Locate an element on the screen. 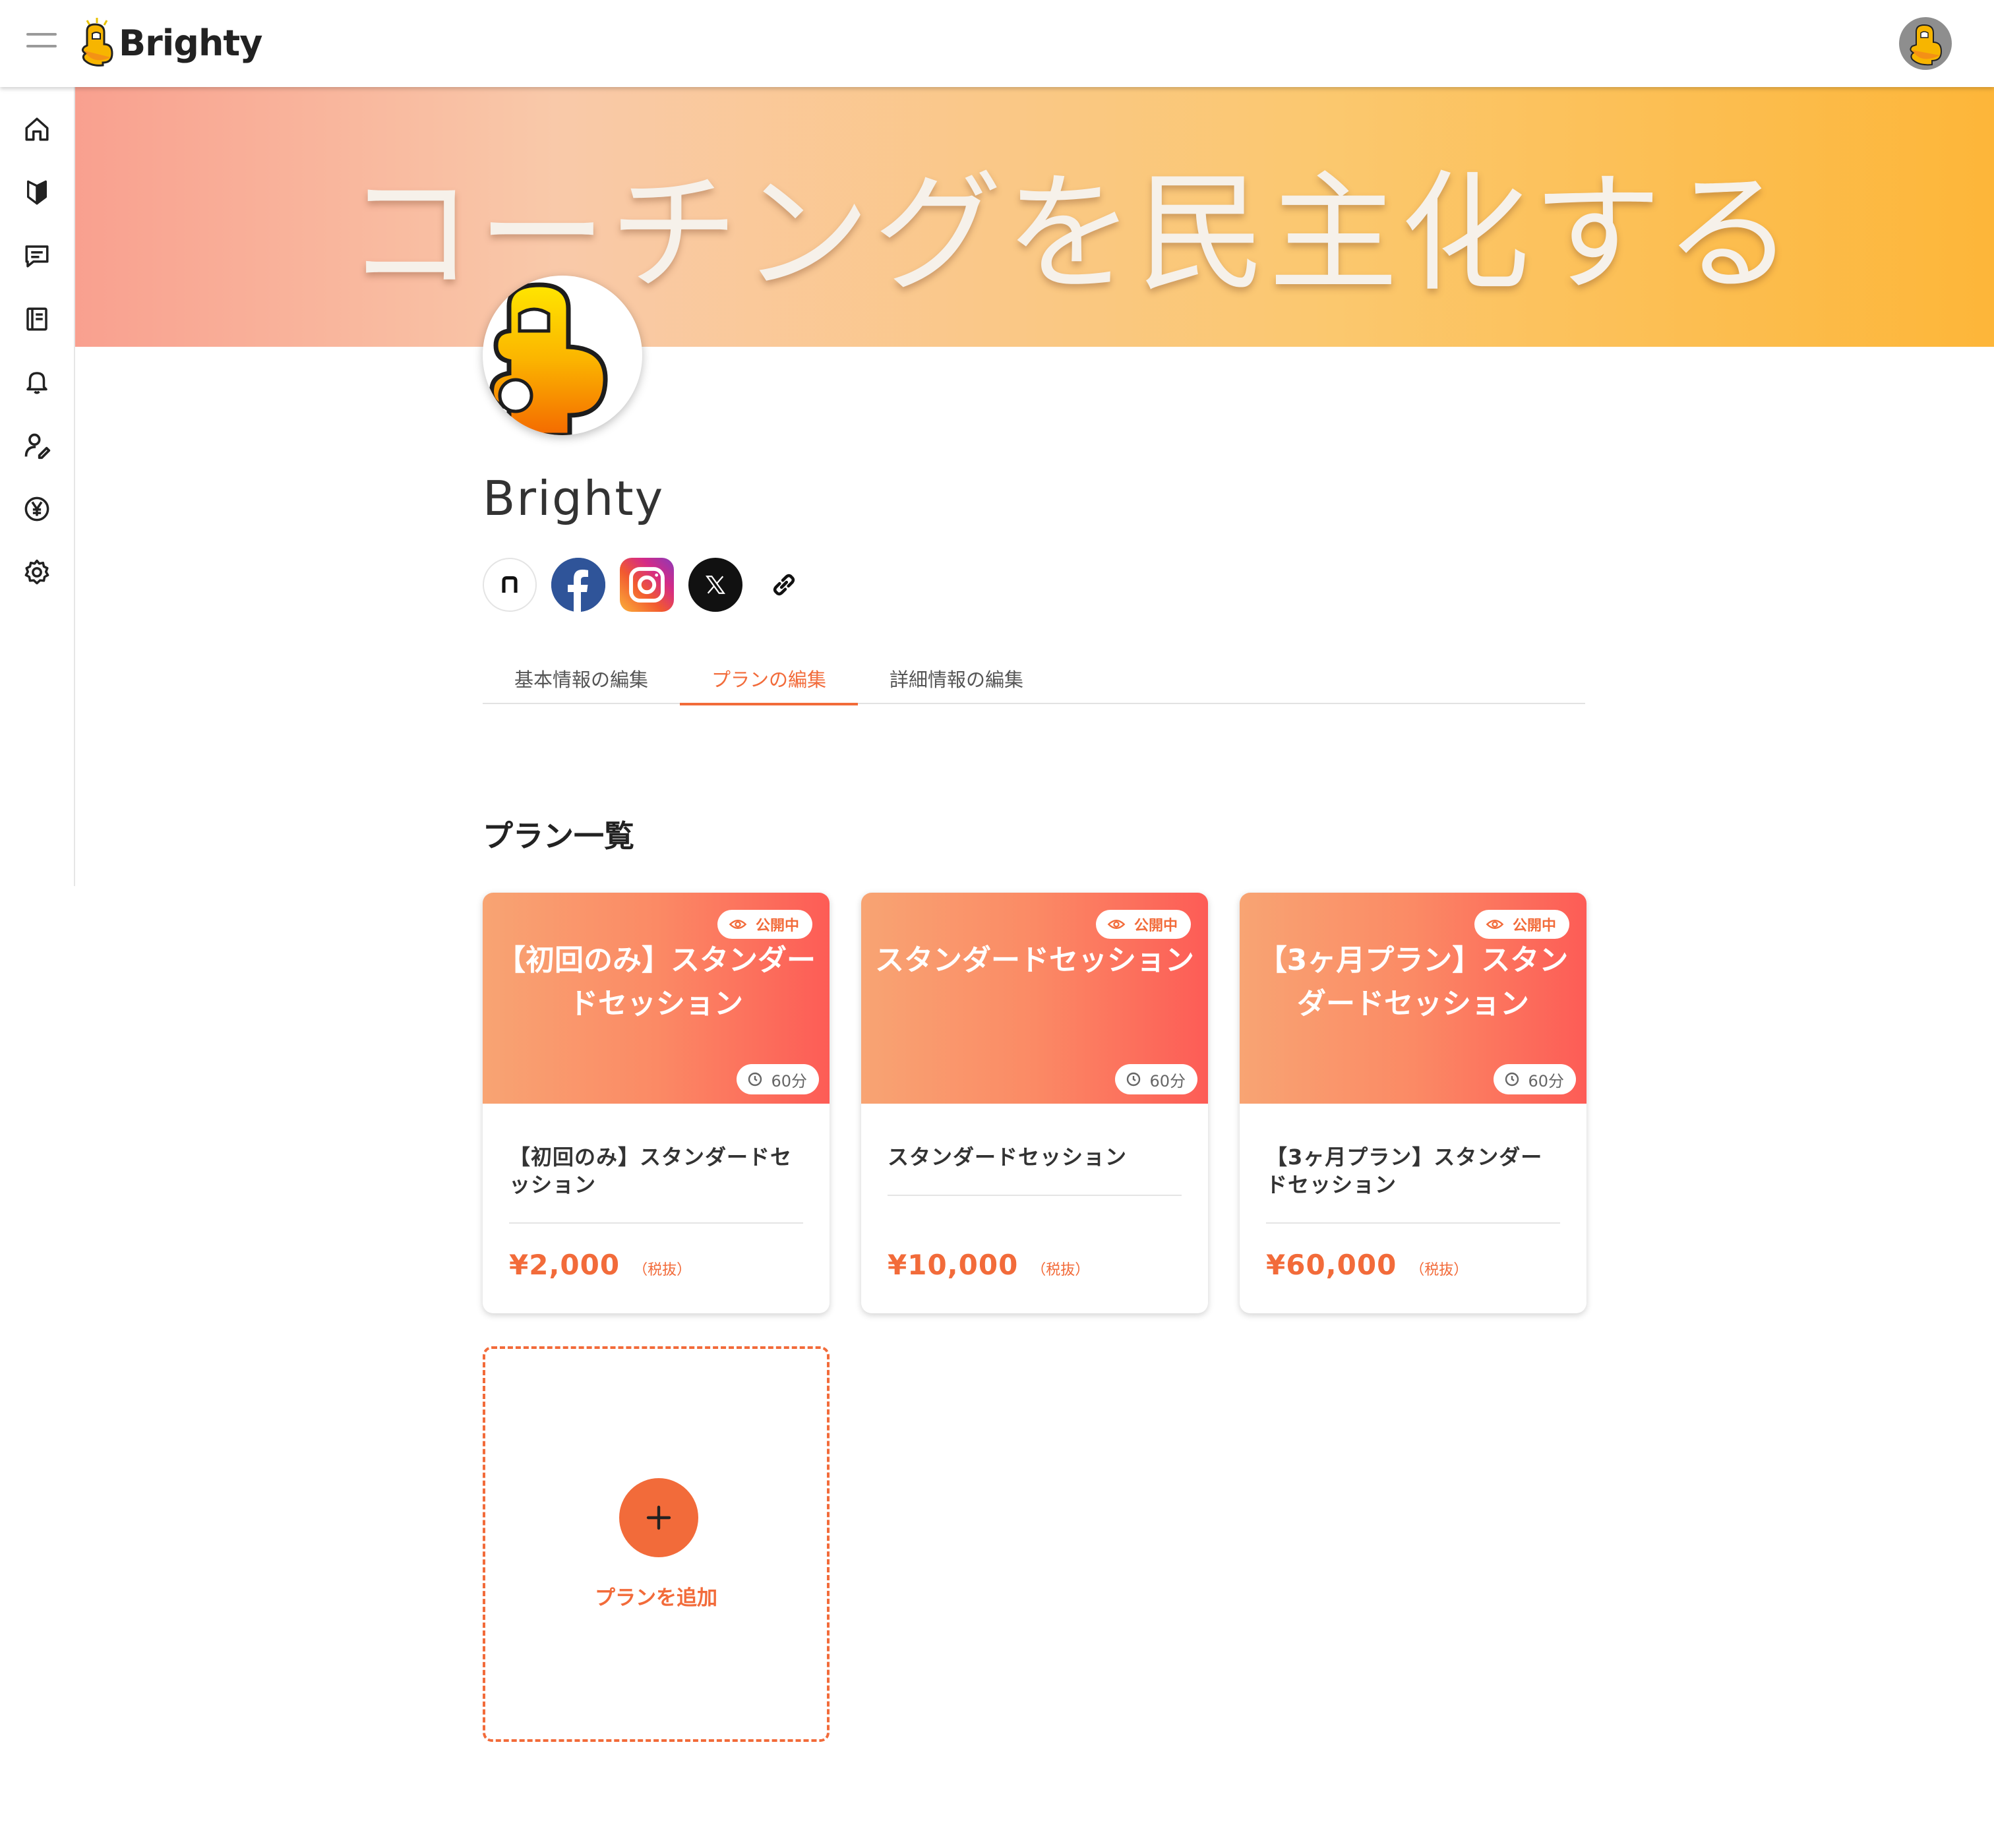  plan-card-header: 公開中 スタンダードセッション 60分 is located at coordinates (1034, 998).